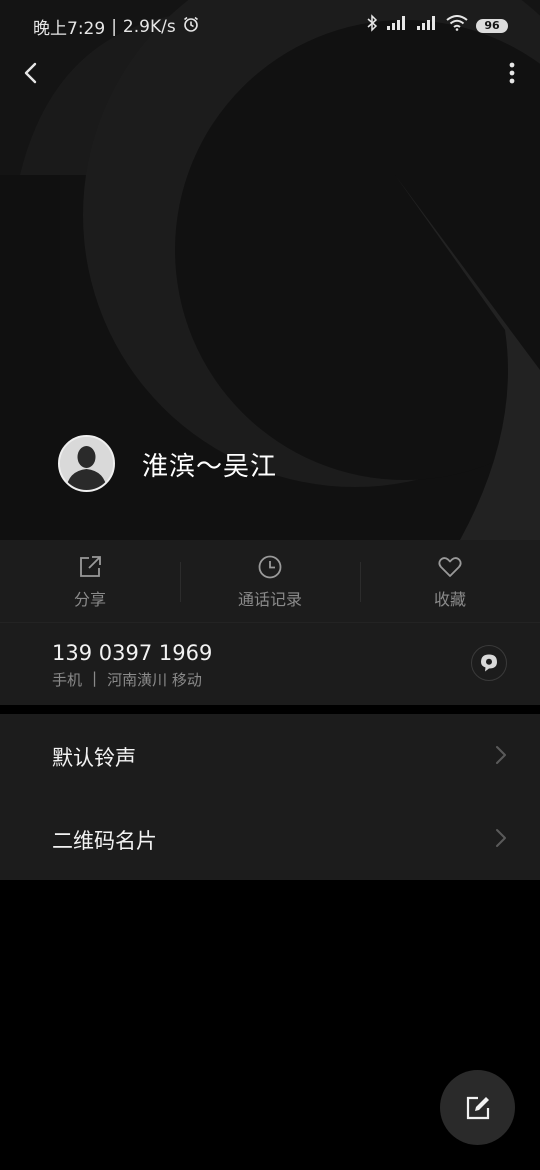 The image size is (540, 1170). Describe the element at coordinates (149, 26) in the screenshot. I see `status-net-speed: 2.9K/s` at that location.